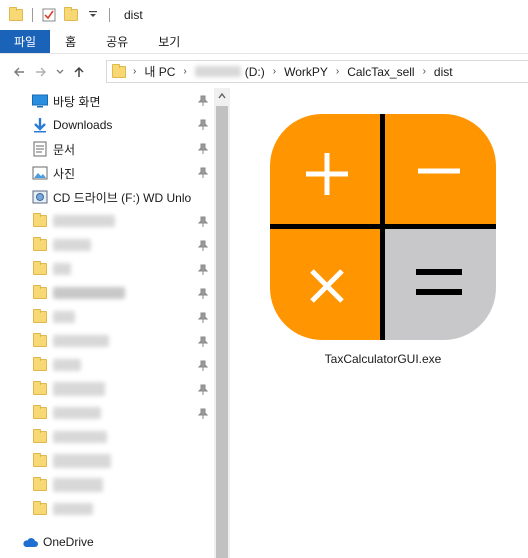 The image size is (528, 558). I want to click on breadcrumb-this-pc: 내 PC, so click(159, 71).